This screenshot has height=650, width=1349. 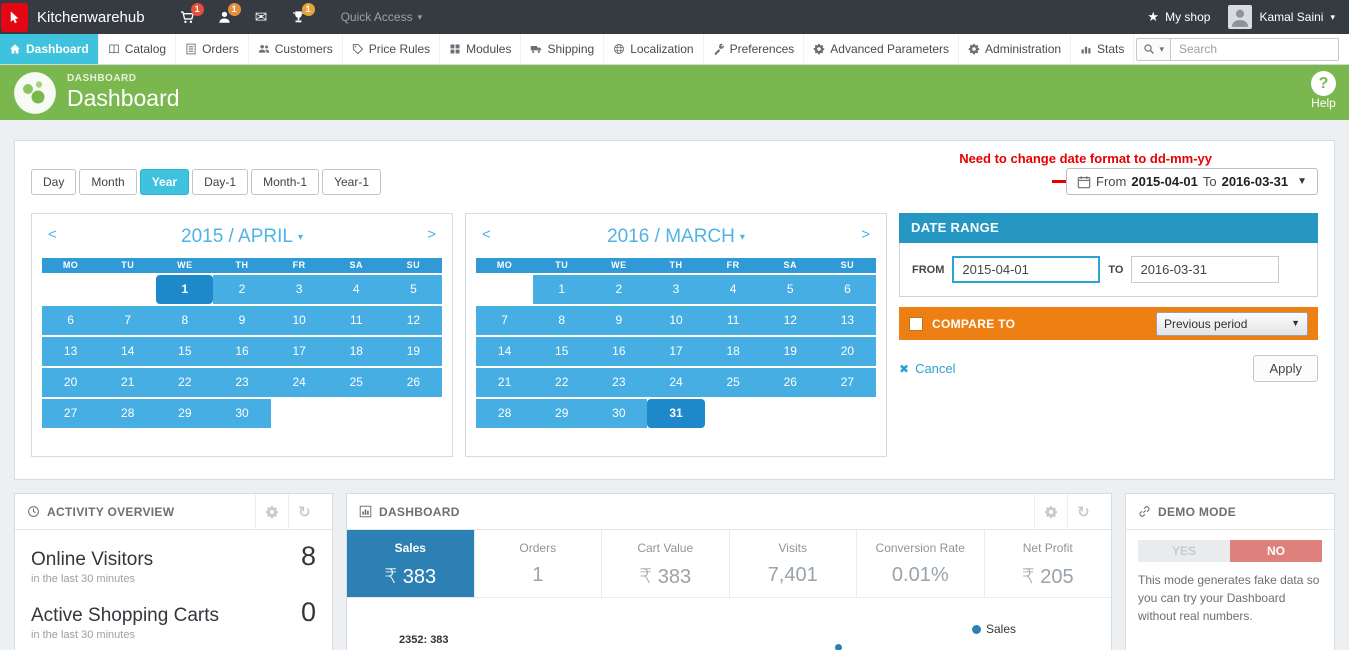 I want to click on period-button-month: Month, so click(x=108, y=182).